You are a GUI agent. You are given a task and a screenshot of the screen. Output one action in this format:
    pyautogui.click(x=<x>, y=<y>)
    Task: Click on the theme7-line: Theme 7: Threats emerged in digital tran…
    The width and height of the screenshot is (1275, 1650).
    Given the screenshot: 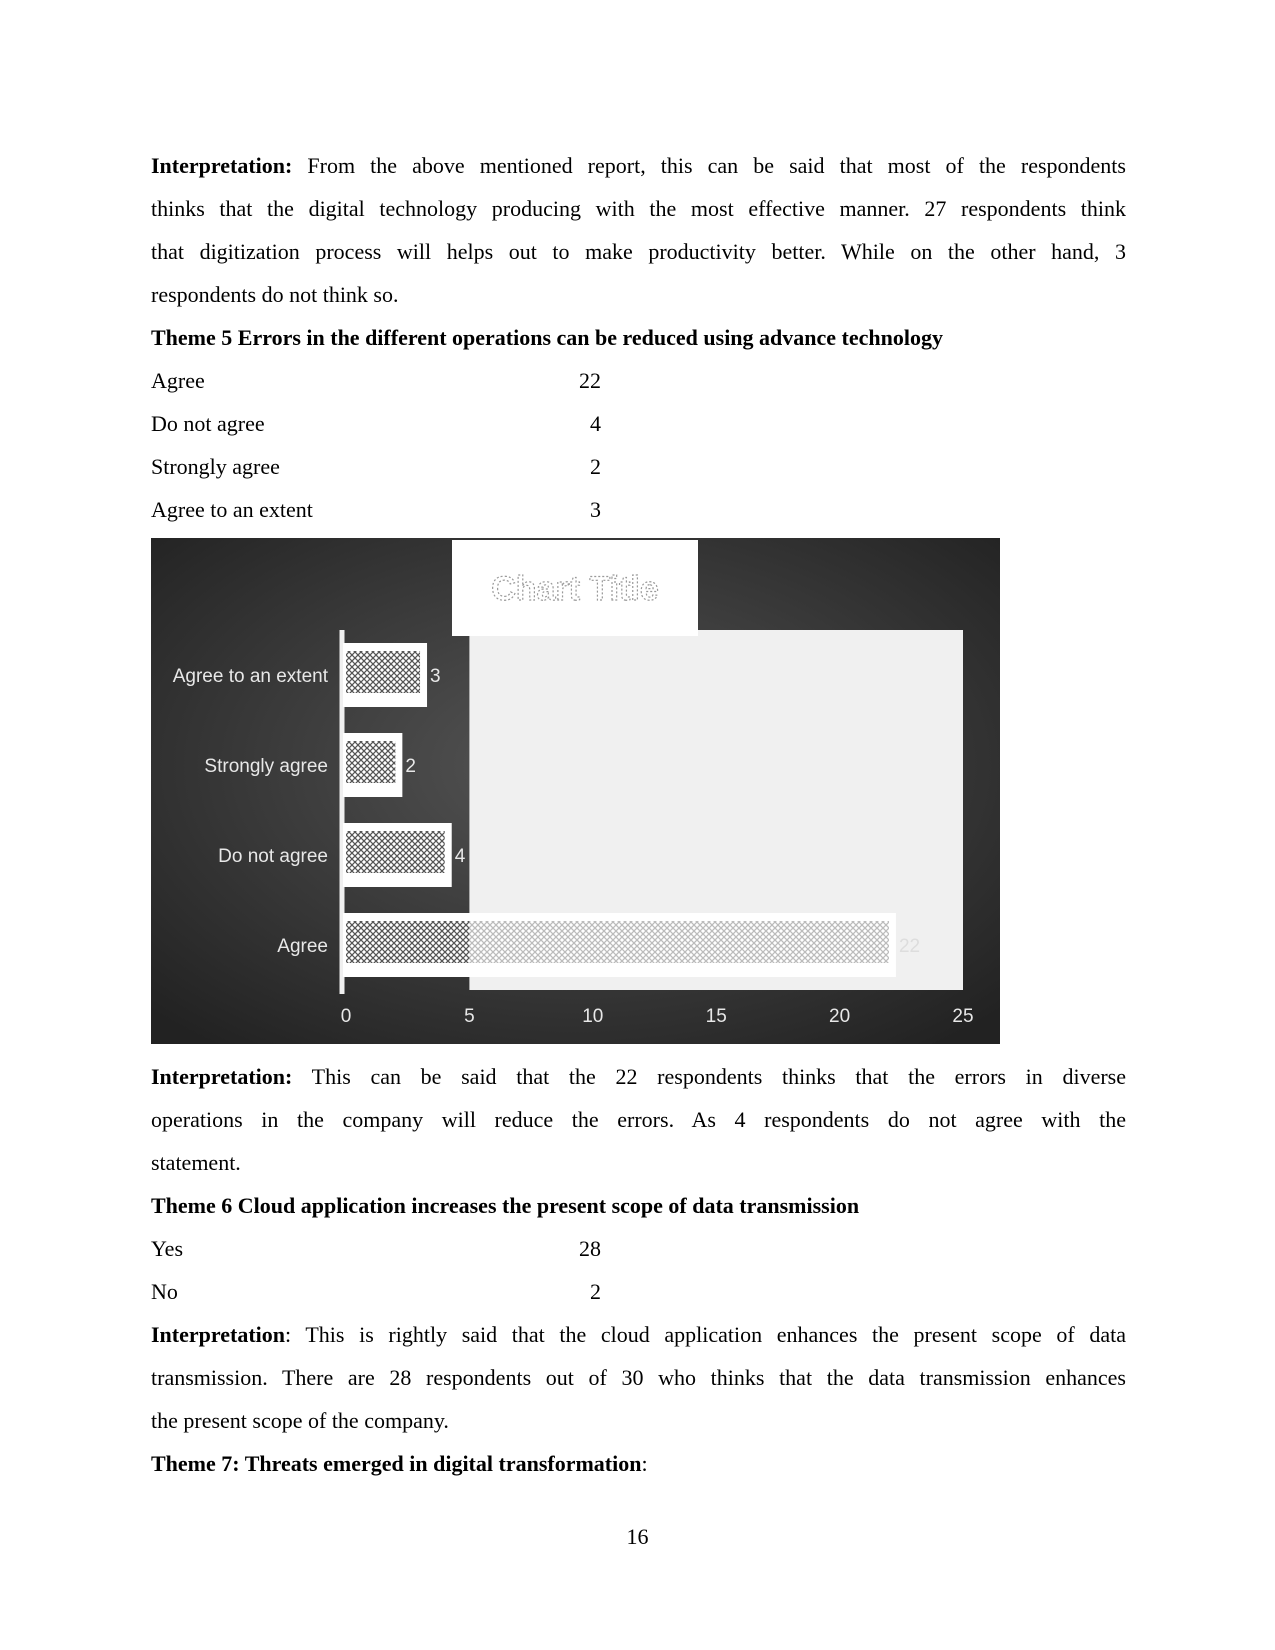 What is the action you would take?
    pyautogui.click(x=399, y=1463)
    